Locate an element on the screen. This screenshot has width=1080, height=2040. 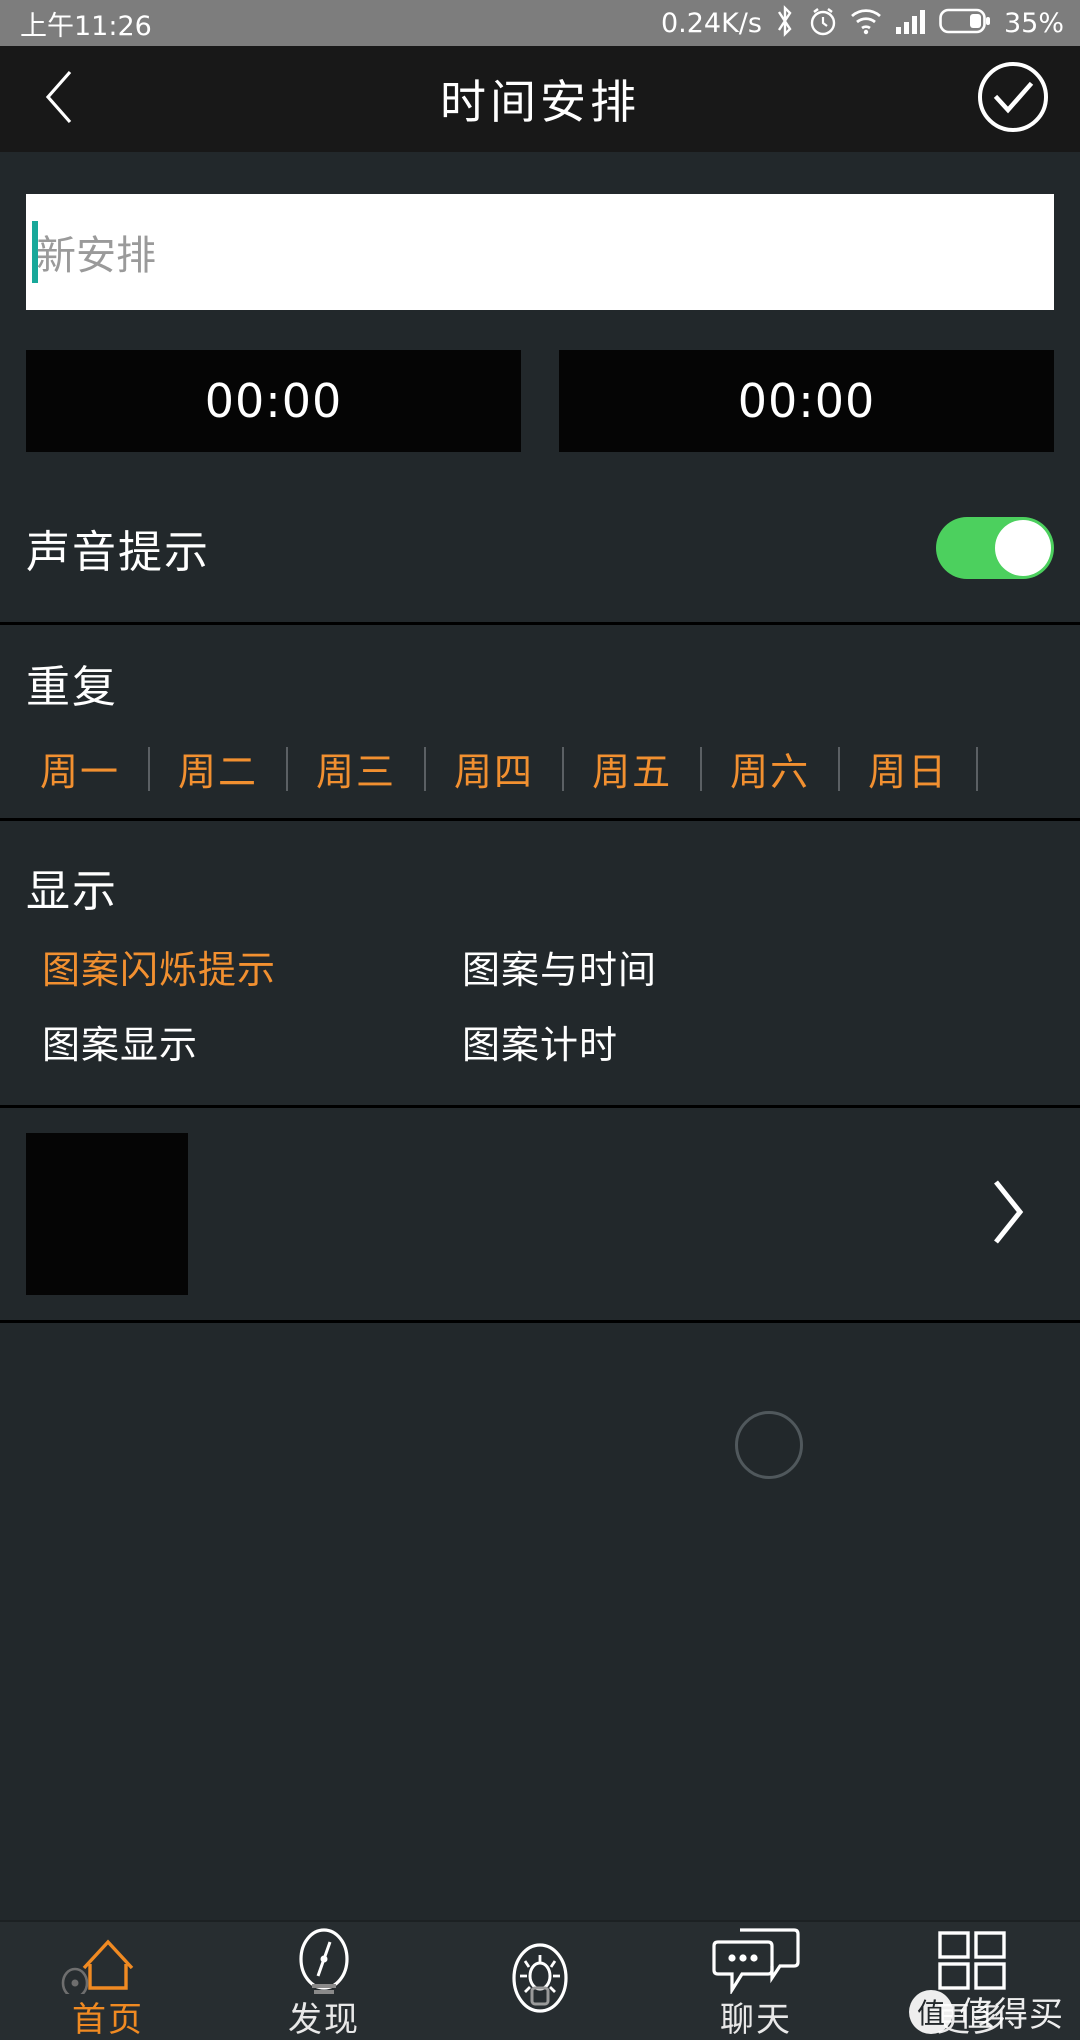
nav-item-more: 更多 is located at coordinates (972, 1981).